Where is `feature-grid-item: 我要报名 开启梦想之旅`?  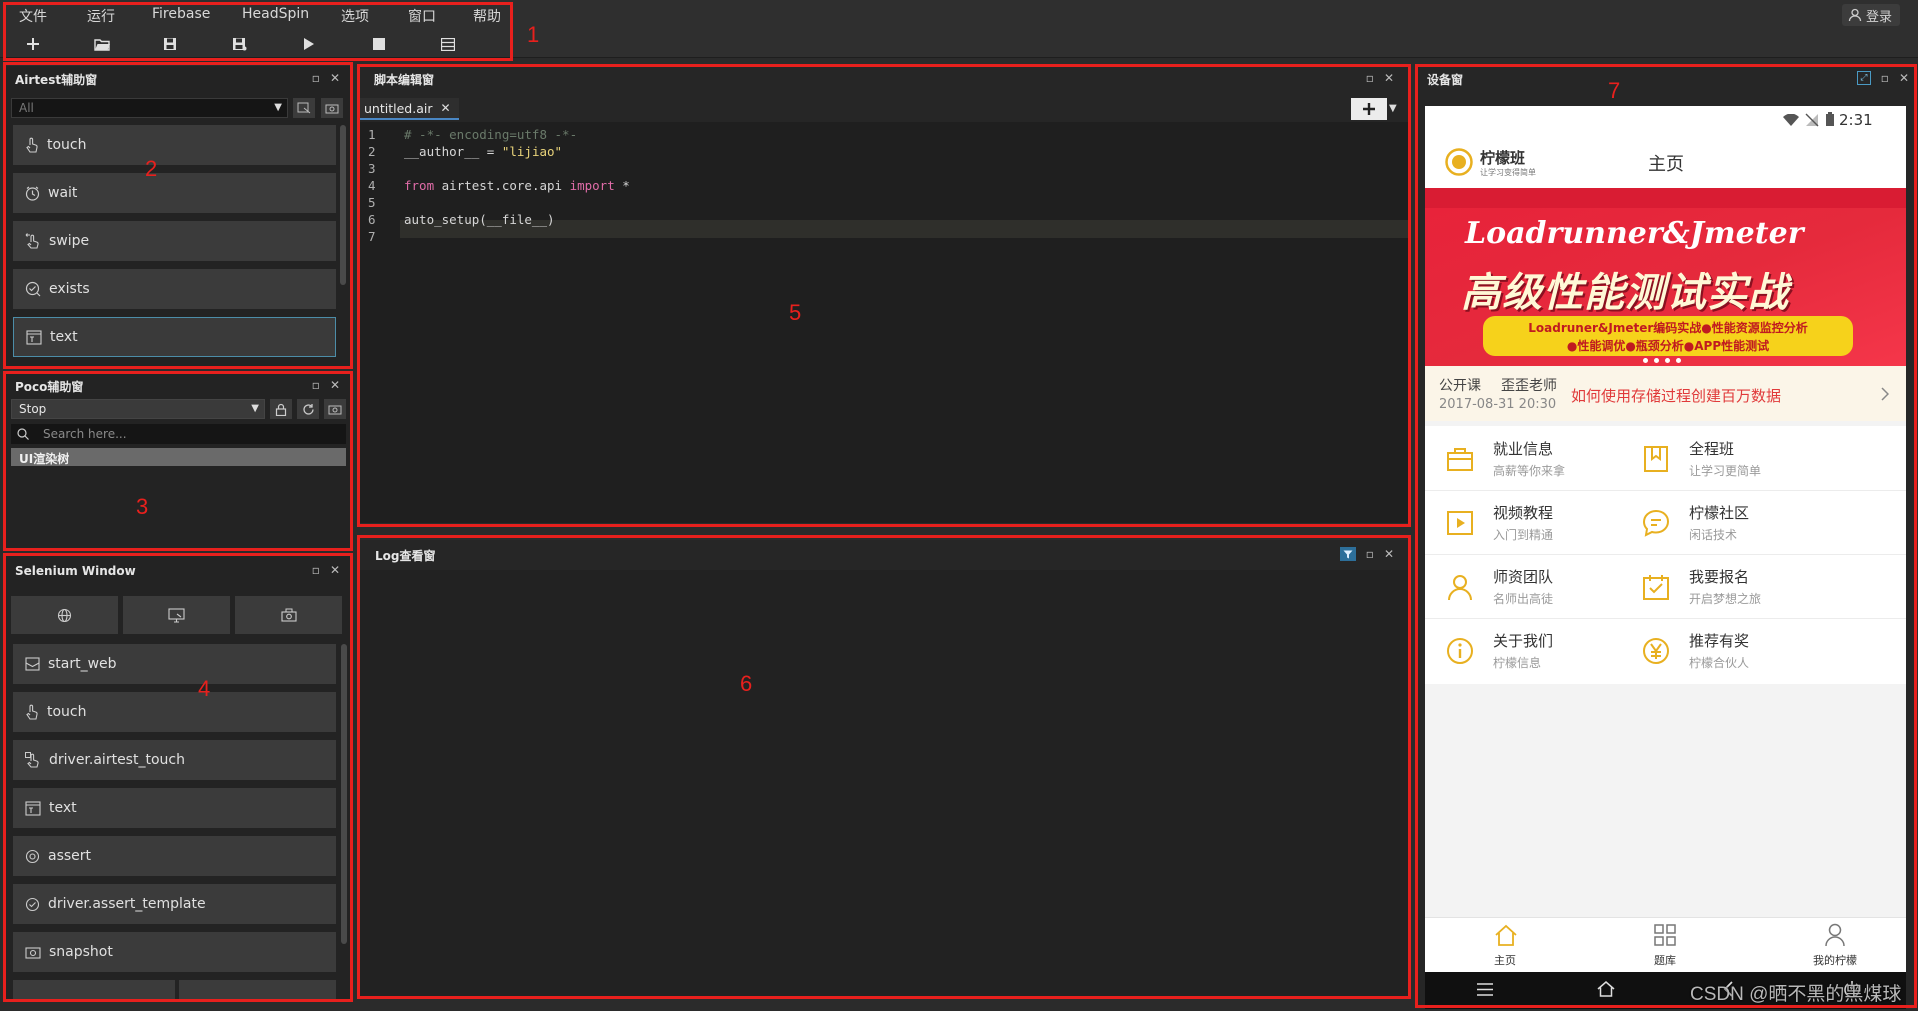 feature-grid-item: 我要报名 开启梦想之旅 is located at coordinates (1741, 586).